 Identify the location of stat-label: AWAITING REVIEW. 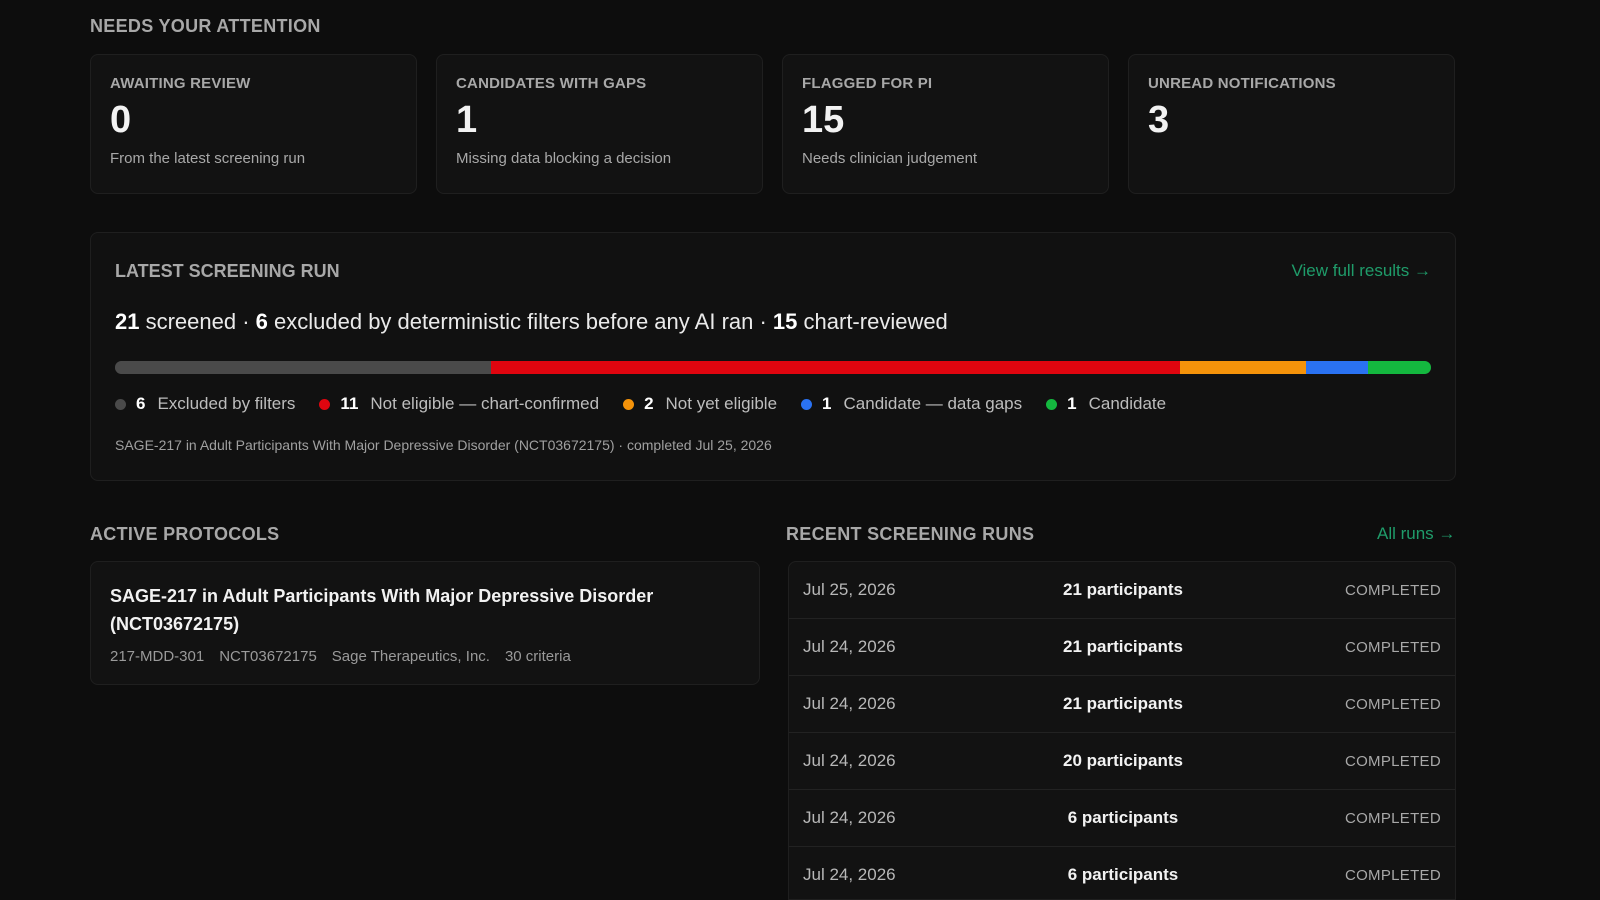
(180, 83).